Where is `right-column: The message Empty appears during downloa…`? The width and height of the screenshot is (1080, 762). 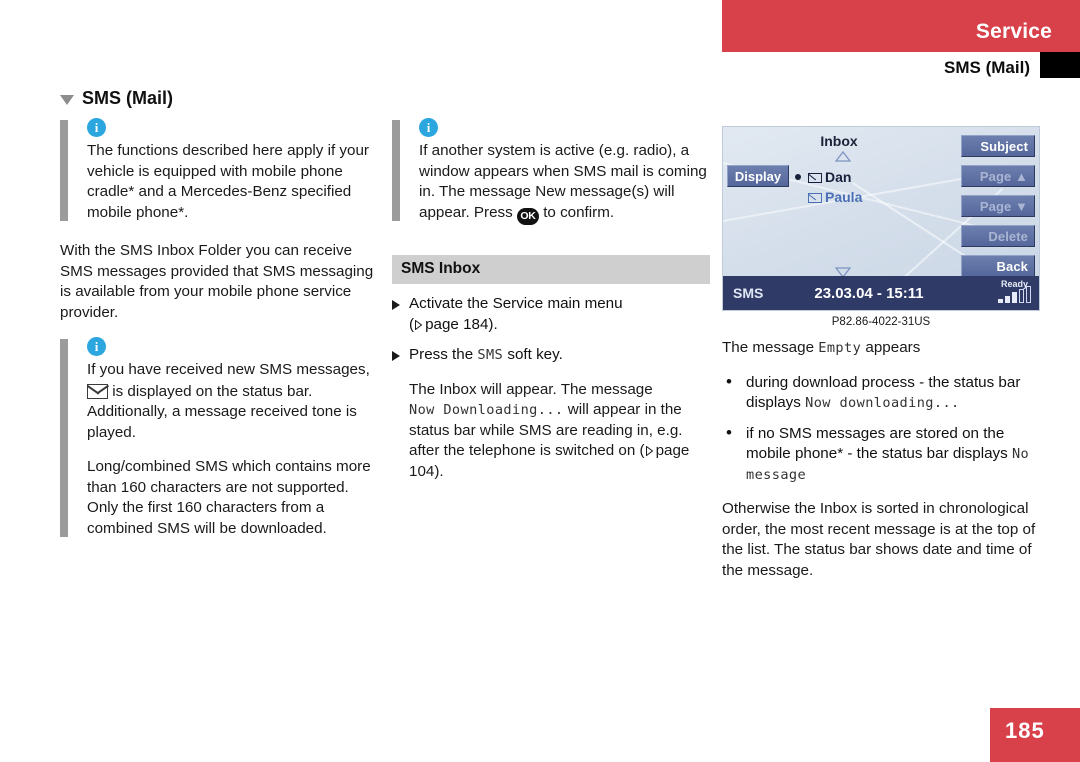
right-column: The message Empty appears during downloa… is located at coordinates (882, 466).